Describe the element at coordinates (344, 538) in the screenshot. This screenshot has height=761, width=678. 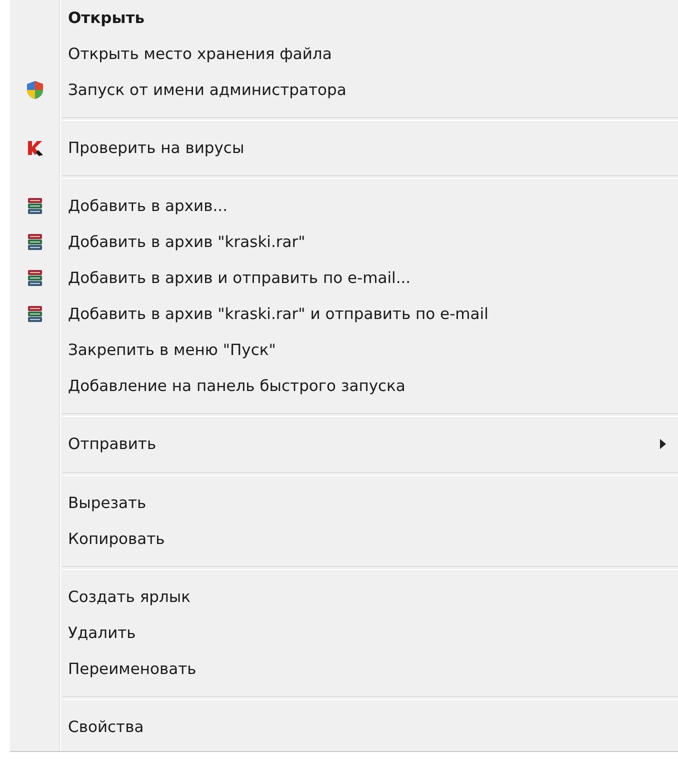
I see `menu-item: Копировать` at that location.